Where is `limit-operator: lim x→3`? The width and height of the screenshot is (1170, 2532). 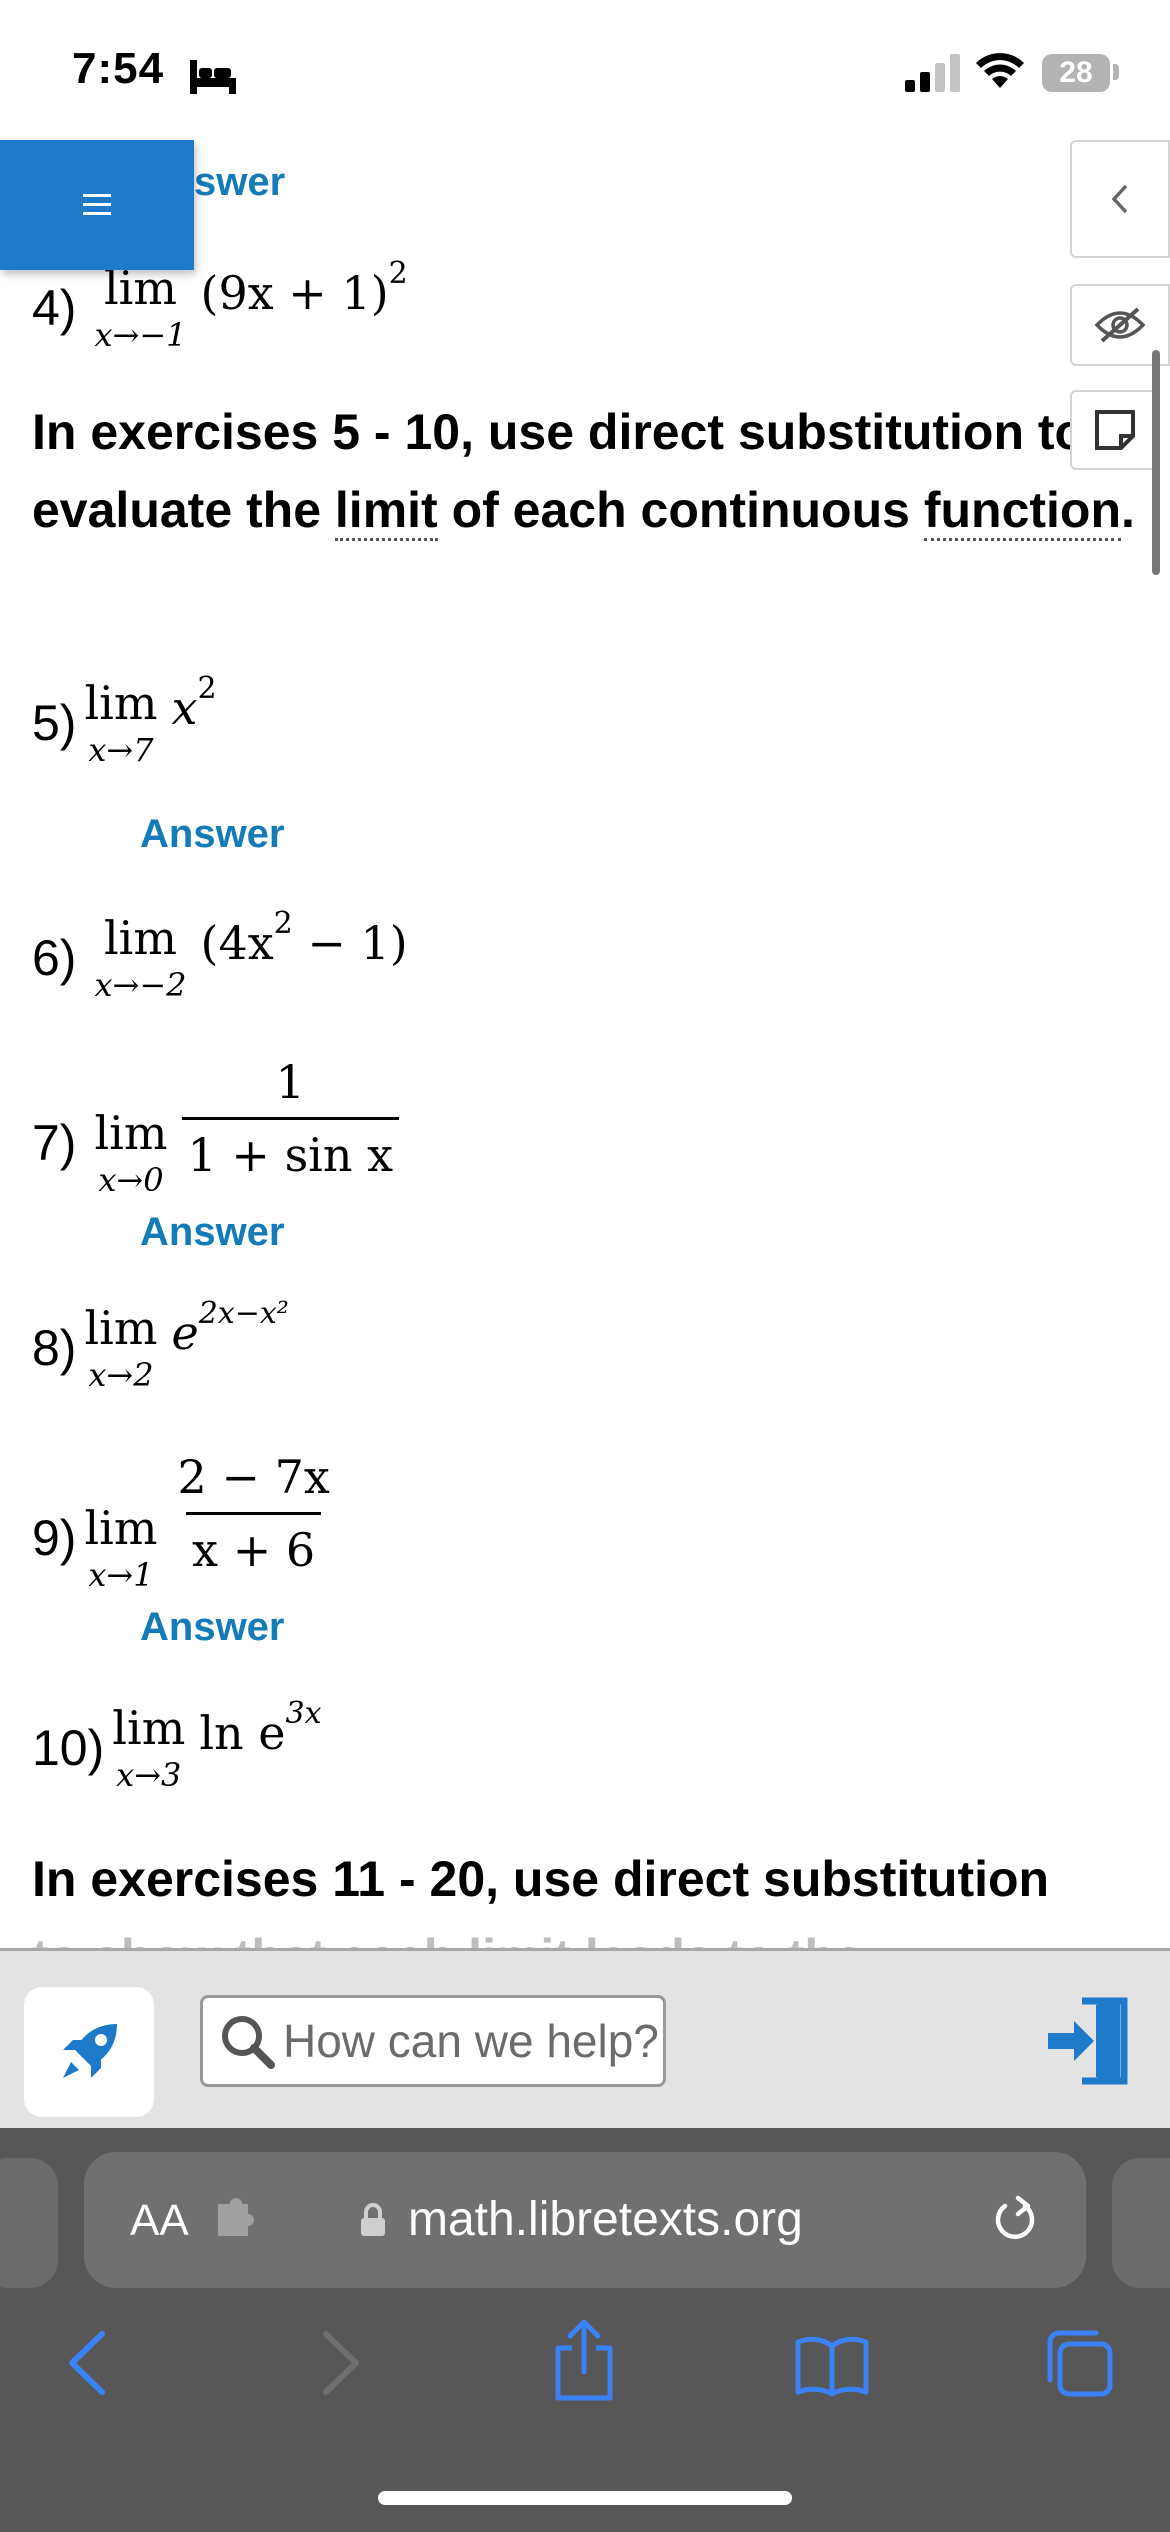
limit-operator: lim x→3 is located at coordinates (149, 1747).